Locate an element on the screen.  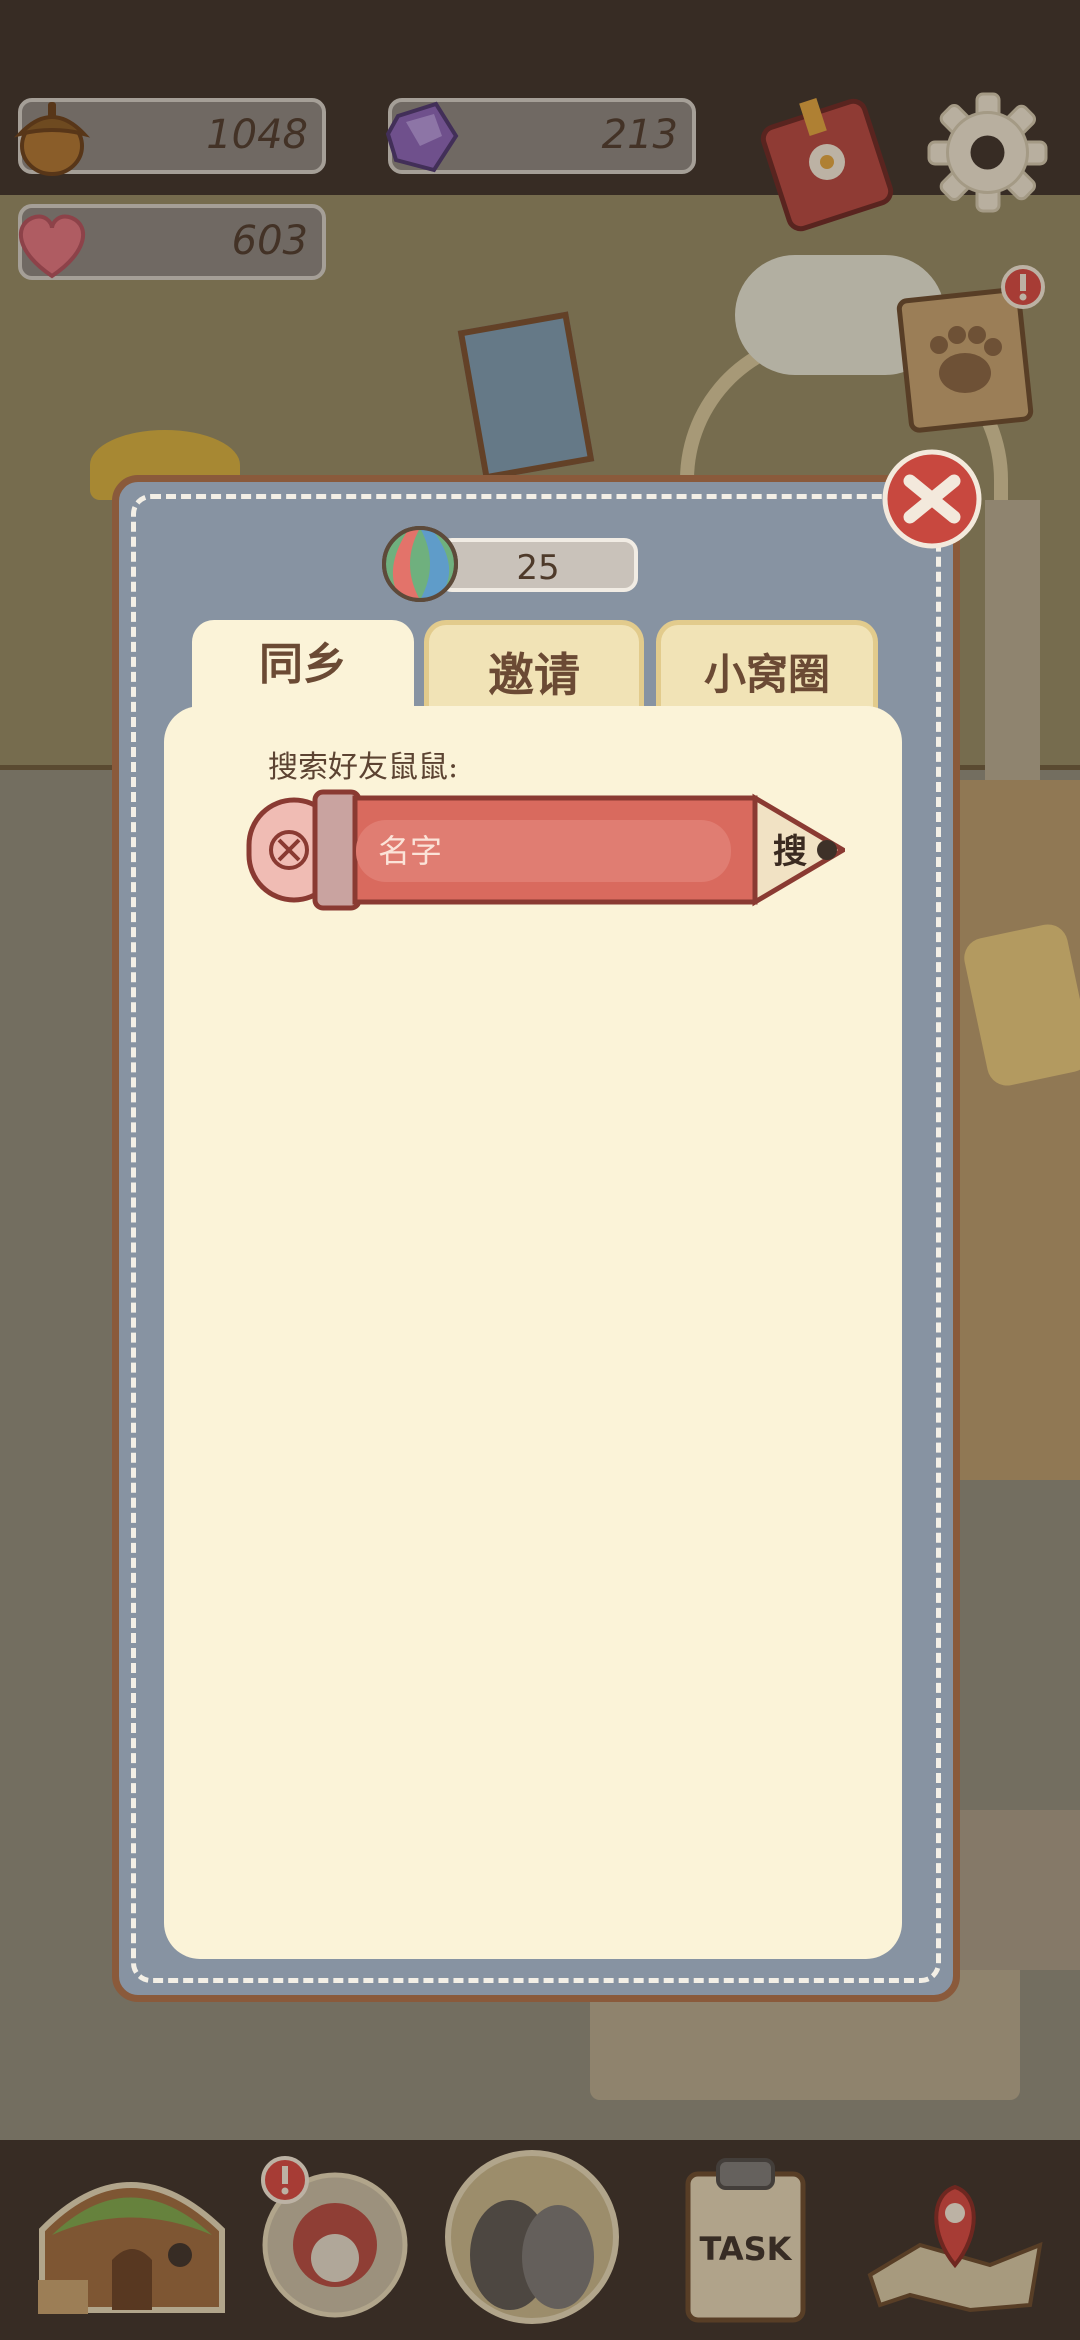
close-icon is located at coordinates (932, 499).